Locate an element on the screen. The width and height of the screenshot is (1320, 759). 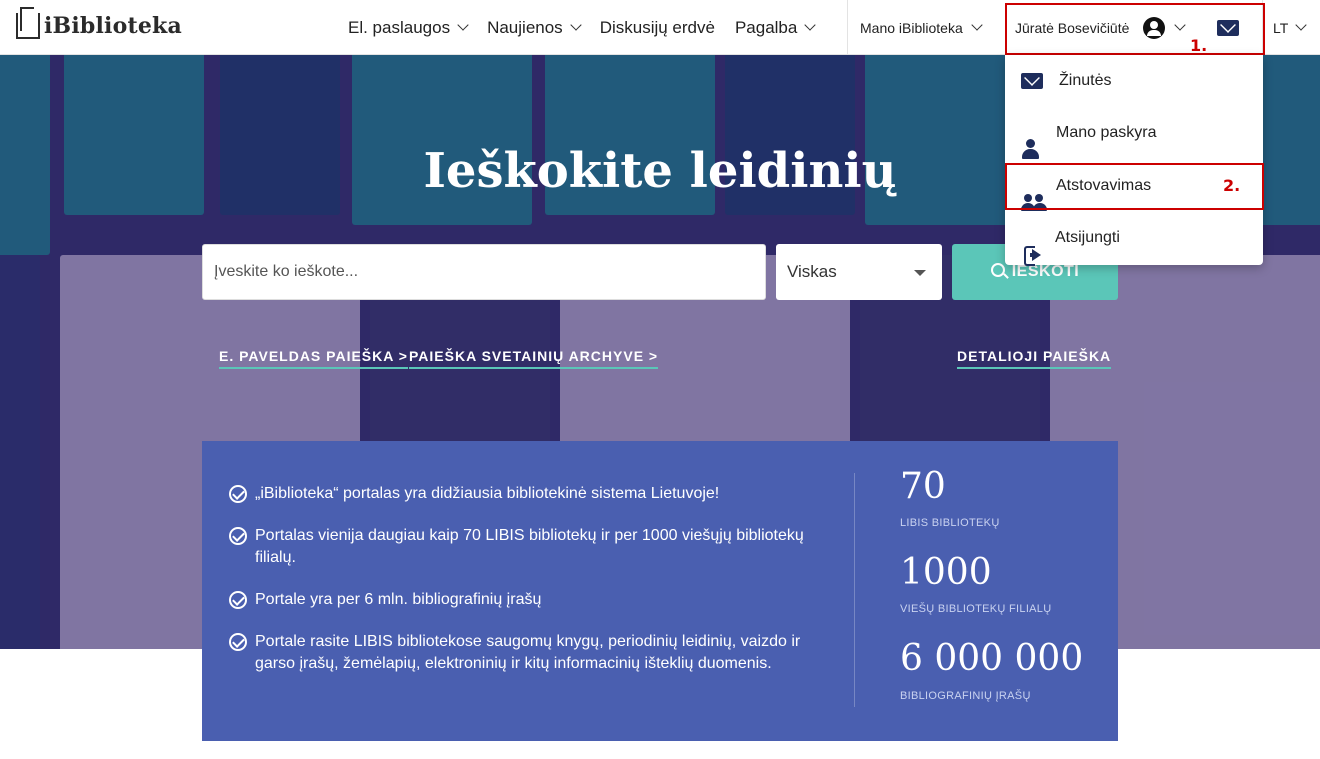
menu-item-messages: Žinutės is located at coordinates (1134, 81).